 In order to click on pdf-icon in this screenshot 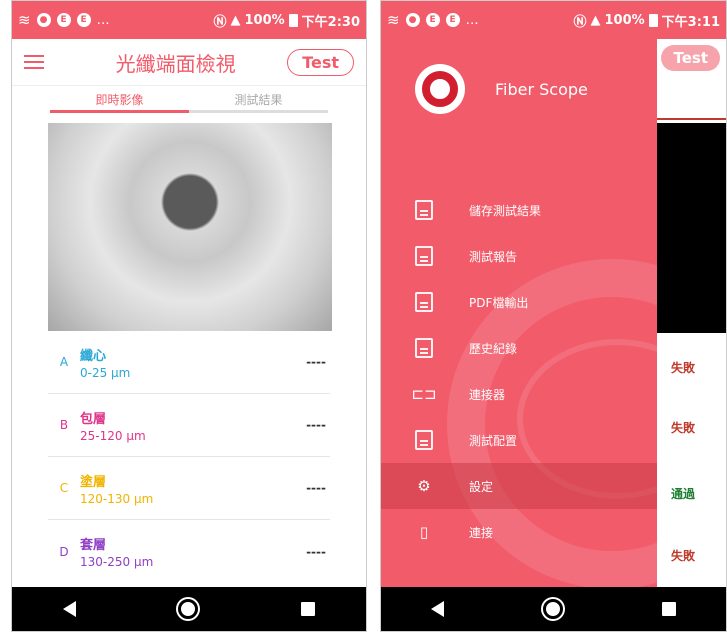, I will do `click(424, 302)`.